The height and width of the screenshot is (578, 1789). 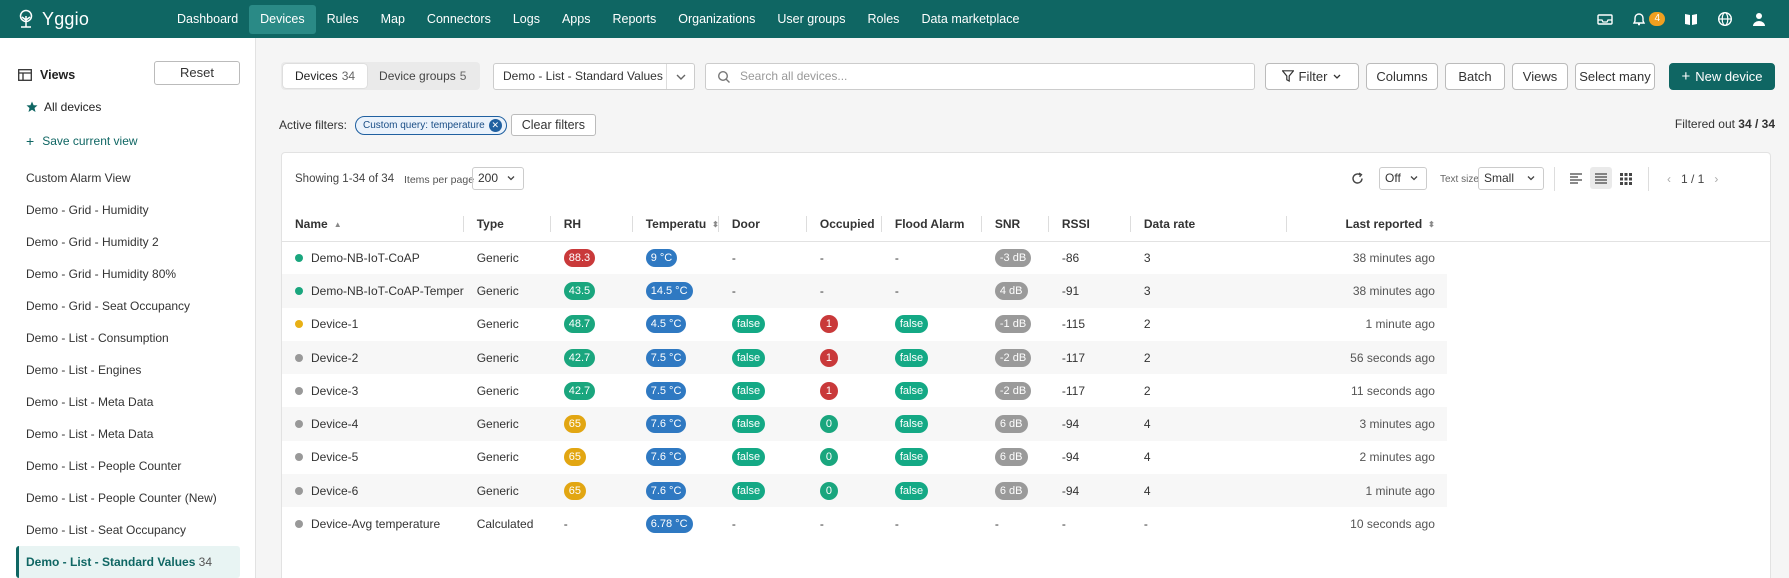 What do you see at coordinates (1312, 76) in the screenshot?
I see `filter-button: Filter` at bounding box center [1312, 76].